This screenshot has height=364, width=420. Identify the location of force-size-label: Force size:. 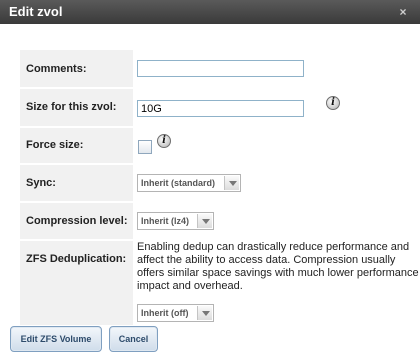
(76, 145).